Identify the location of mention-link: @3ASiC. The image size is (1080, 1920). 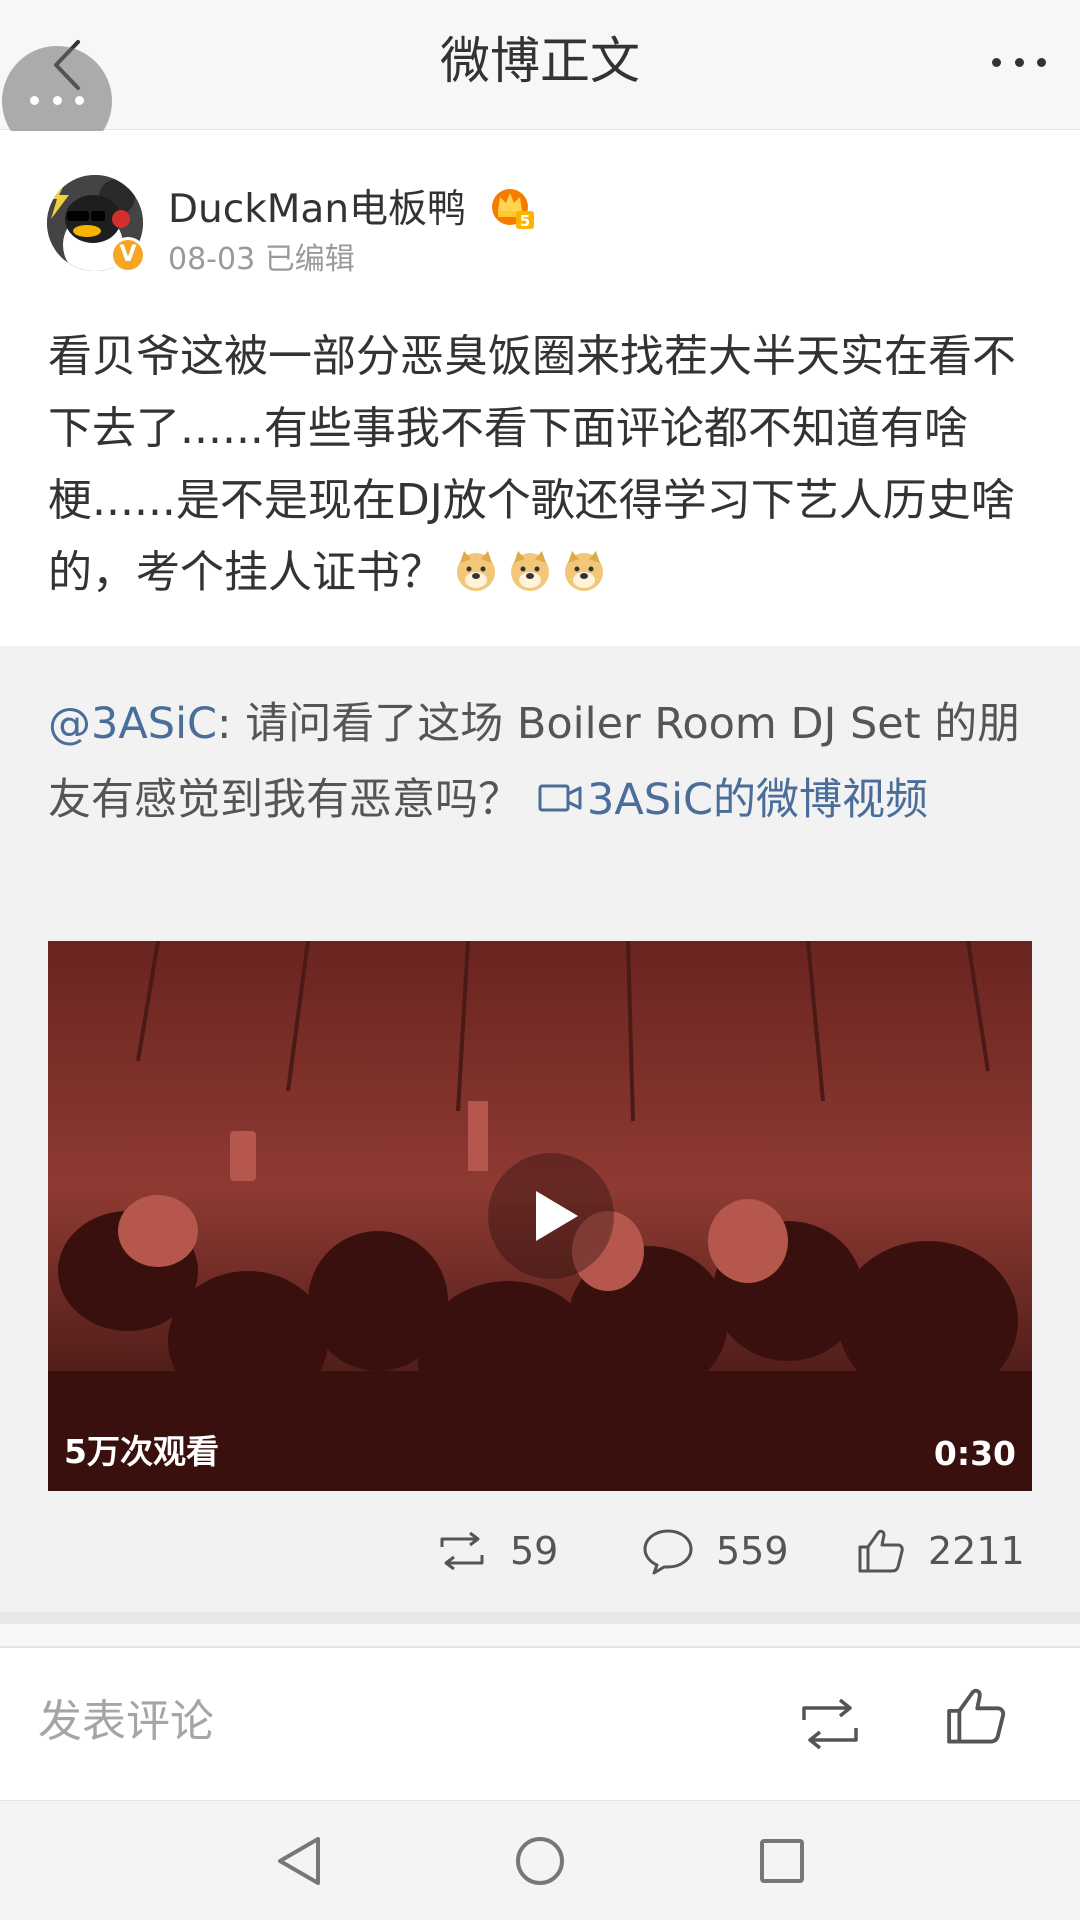
(132, 724).